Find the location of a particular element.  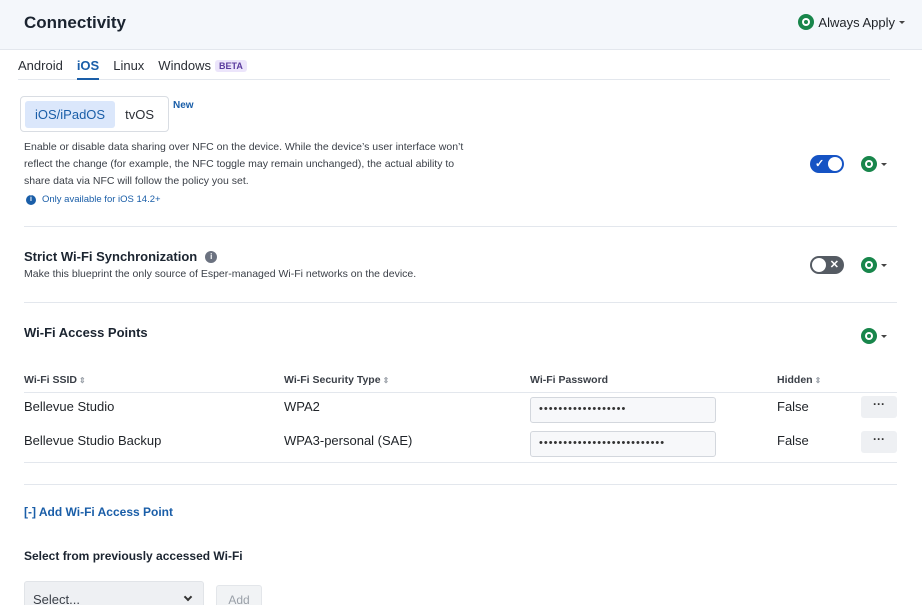

tab-windows-label: Windows is located at coordinates (185, 65).